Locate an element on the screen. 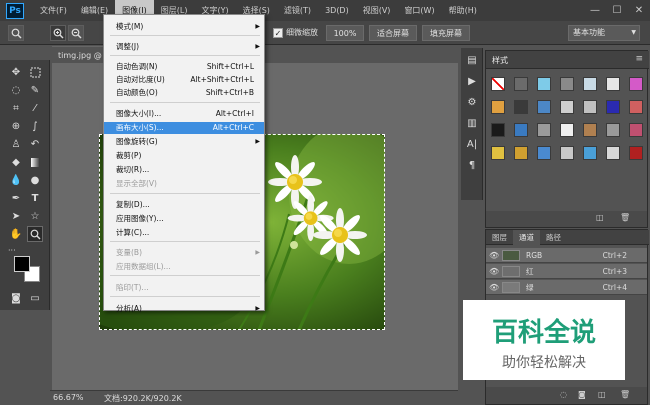 The image size is (650, 405). blur-tool-icon: 💧 is located at coordinates (16, 180).